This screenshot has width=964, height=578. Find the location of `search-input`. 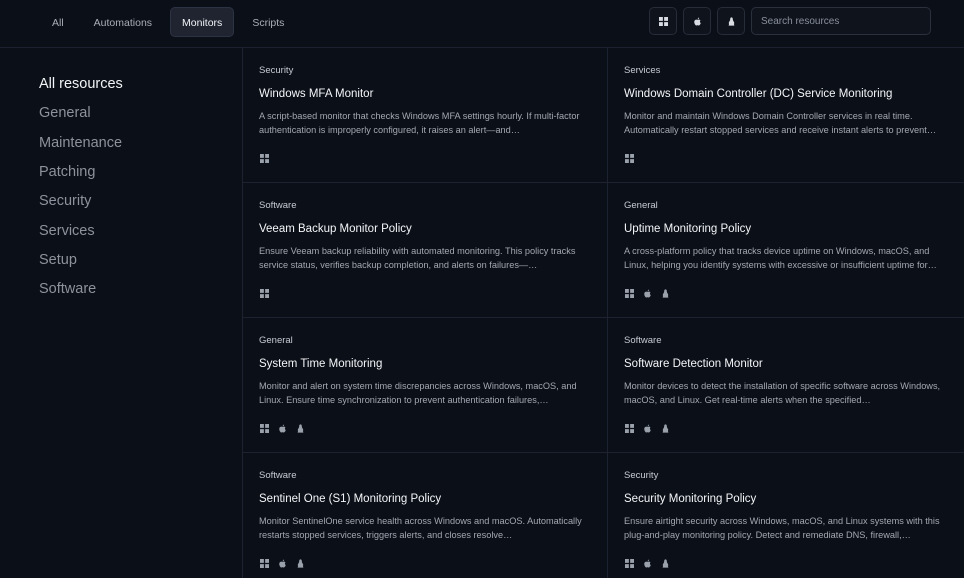

search-input is located at coordinates (841, 21).